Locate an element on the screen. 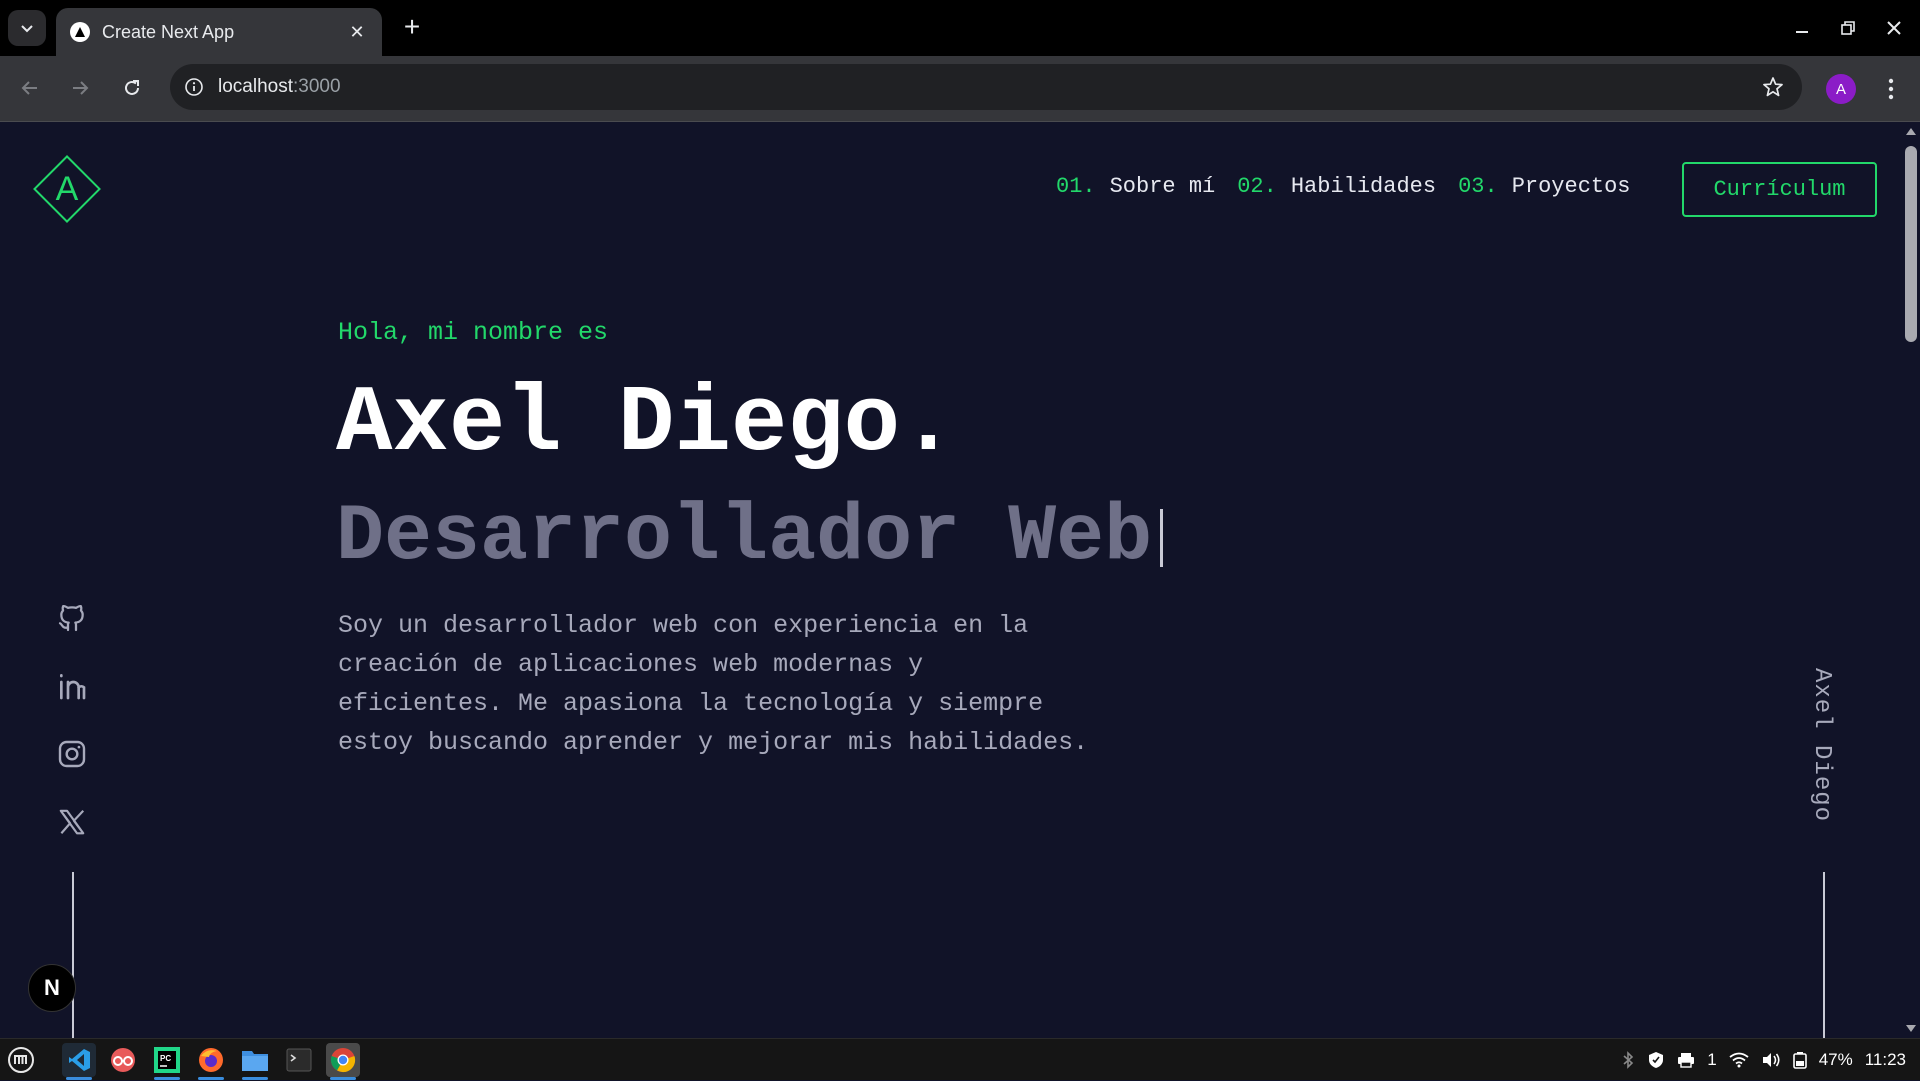 The height and width of the screenshot is (1081, 1920). hero-role-text: Desarrollador Web is located at coordinates (744, 537).